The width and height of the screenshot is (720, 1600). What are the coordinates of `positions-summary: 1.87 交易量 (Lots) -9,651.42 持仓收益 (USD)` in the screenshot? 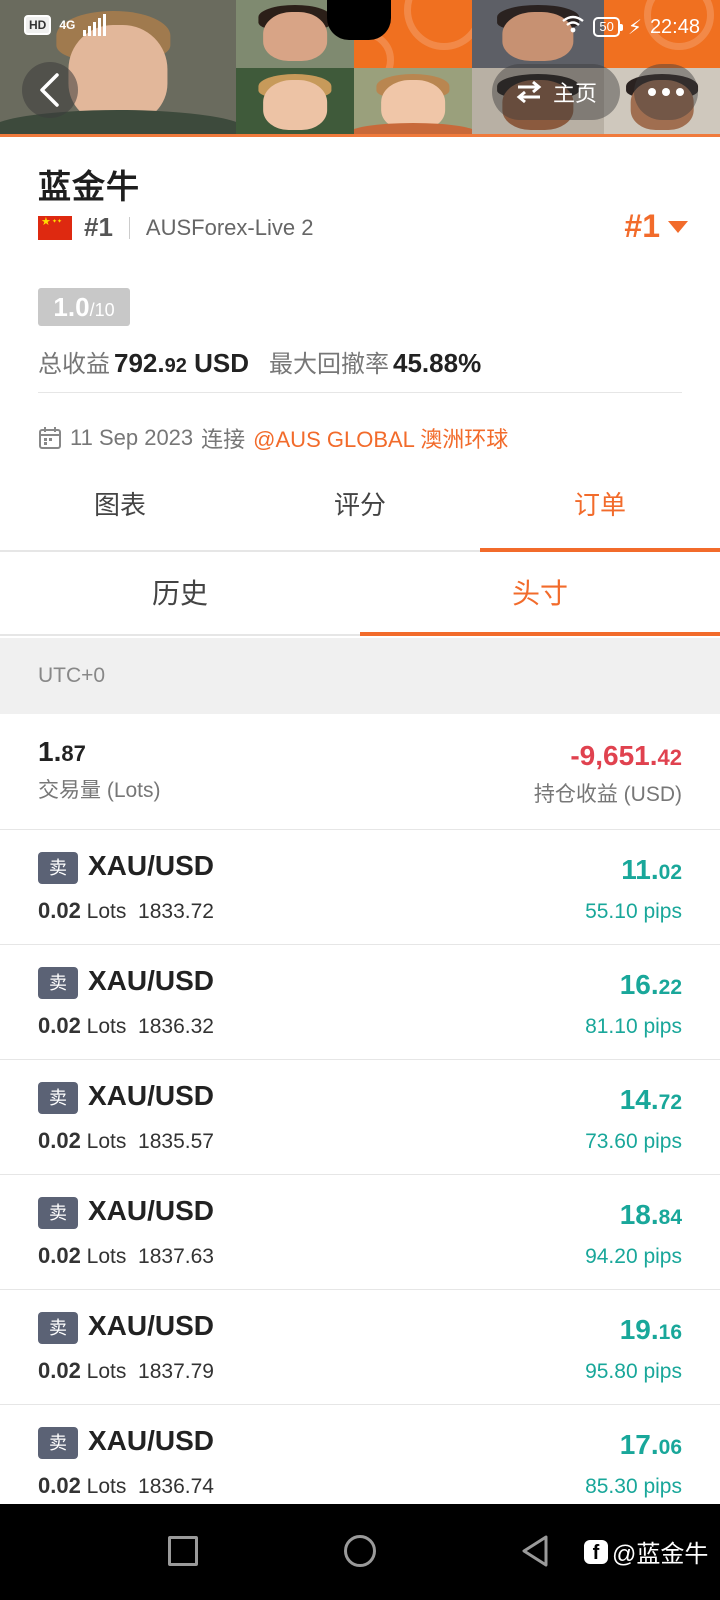 It's located at (360, 772).